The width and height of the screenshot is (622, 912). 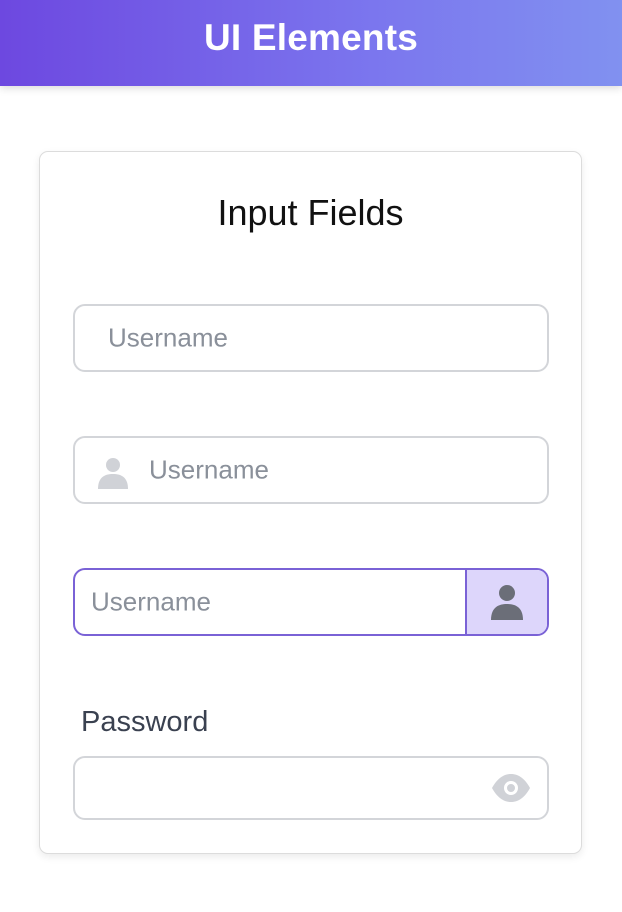 I want to click on page-title: UI Elements, so click(x=311, y=37).